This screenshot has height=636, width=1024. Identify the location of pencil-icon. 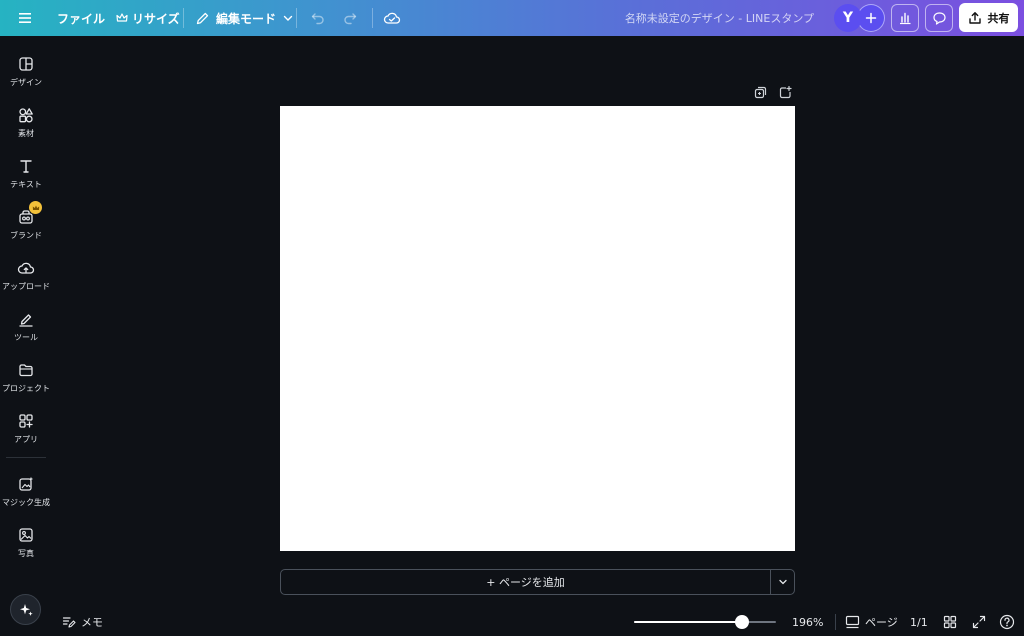
(202, 18).